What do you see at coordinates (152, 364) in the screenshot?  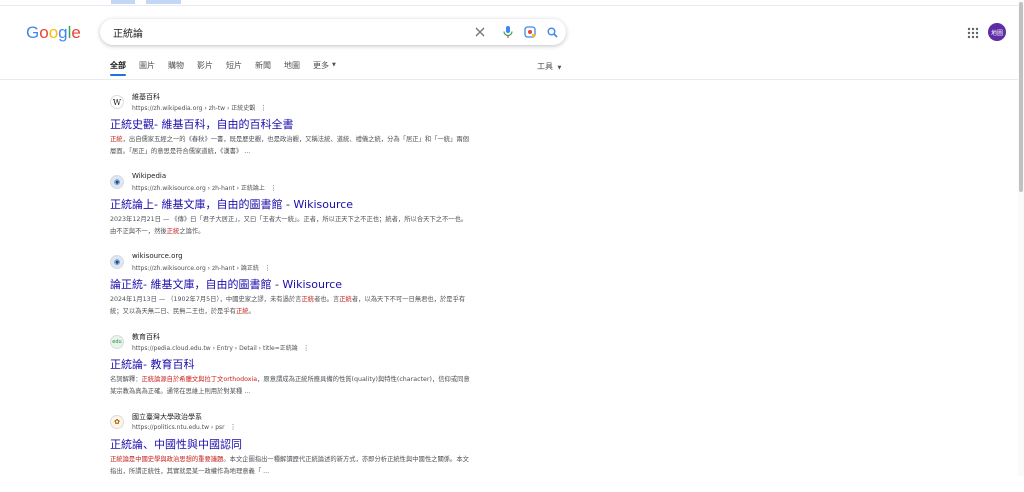 I see `result-title-link: 正統論- 教育百科` at bounding box center [152, 364].